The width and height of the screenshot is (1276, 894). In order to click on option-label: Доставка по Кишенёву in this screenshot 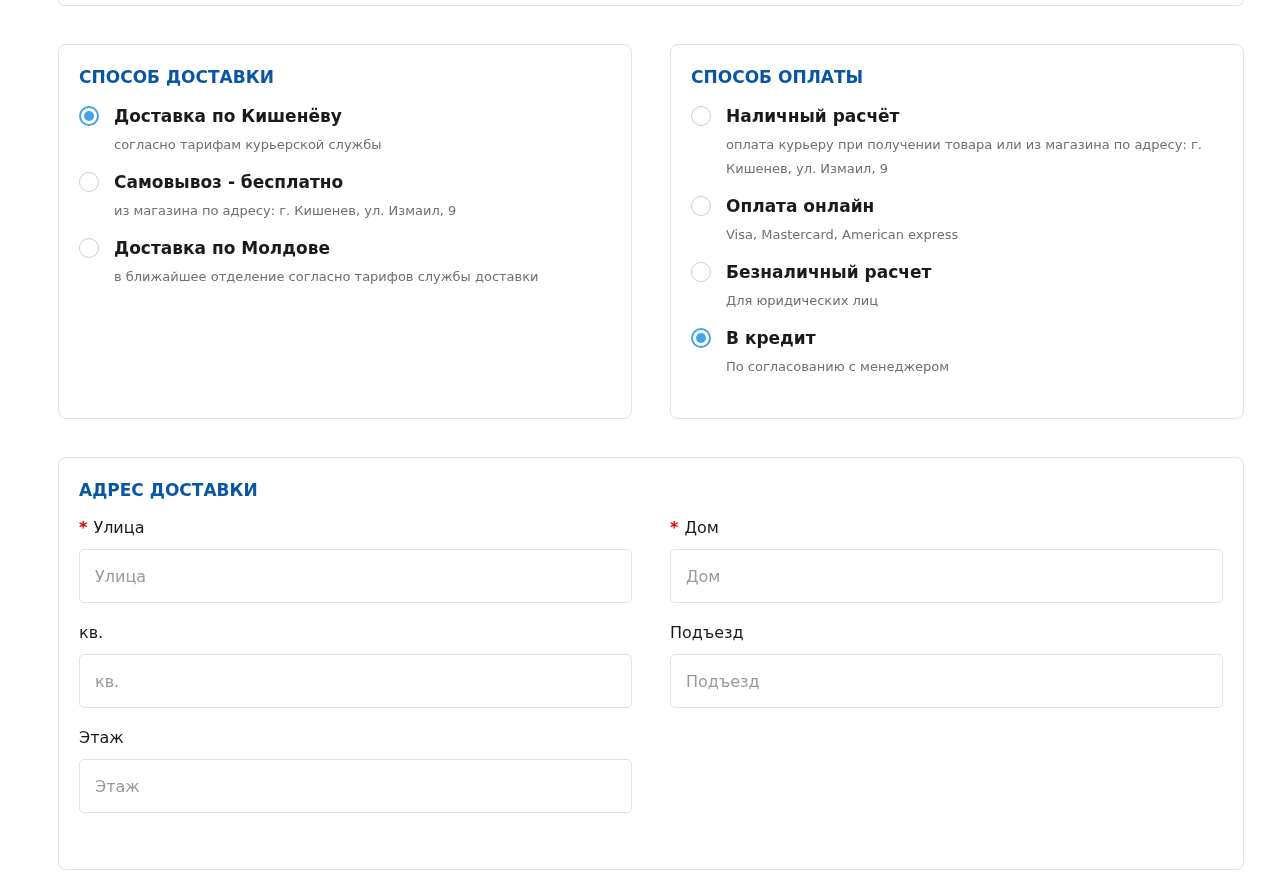, I will do `click(248, 116)`.